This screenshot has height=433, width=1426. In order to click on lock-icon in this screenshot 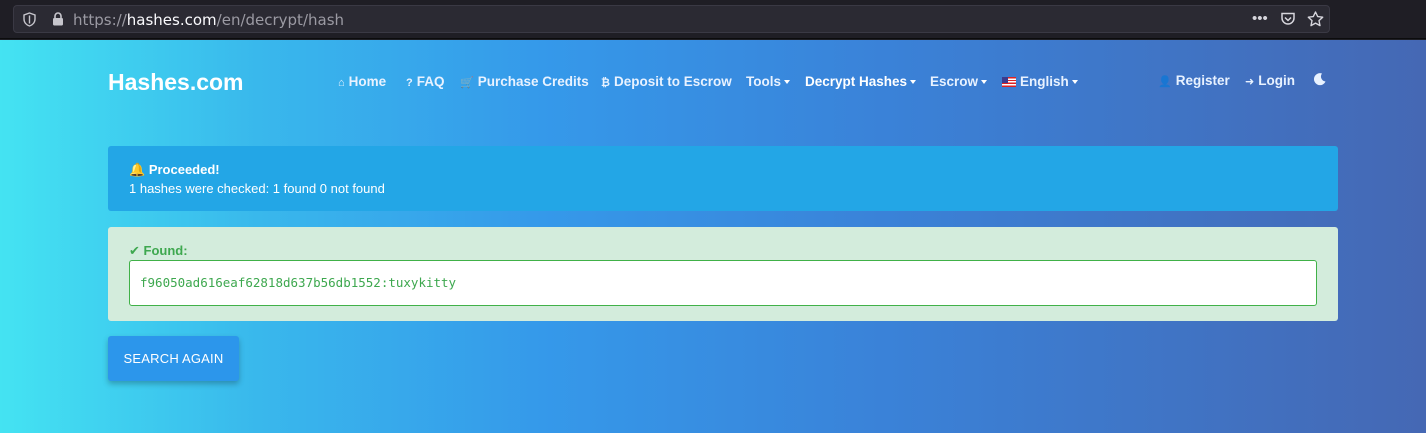, I will do `click(58, 21)`.